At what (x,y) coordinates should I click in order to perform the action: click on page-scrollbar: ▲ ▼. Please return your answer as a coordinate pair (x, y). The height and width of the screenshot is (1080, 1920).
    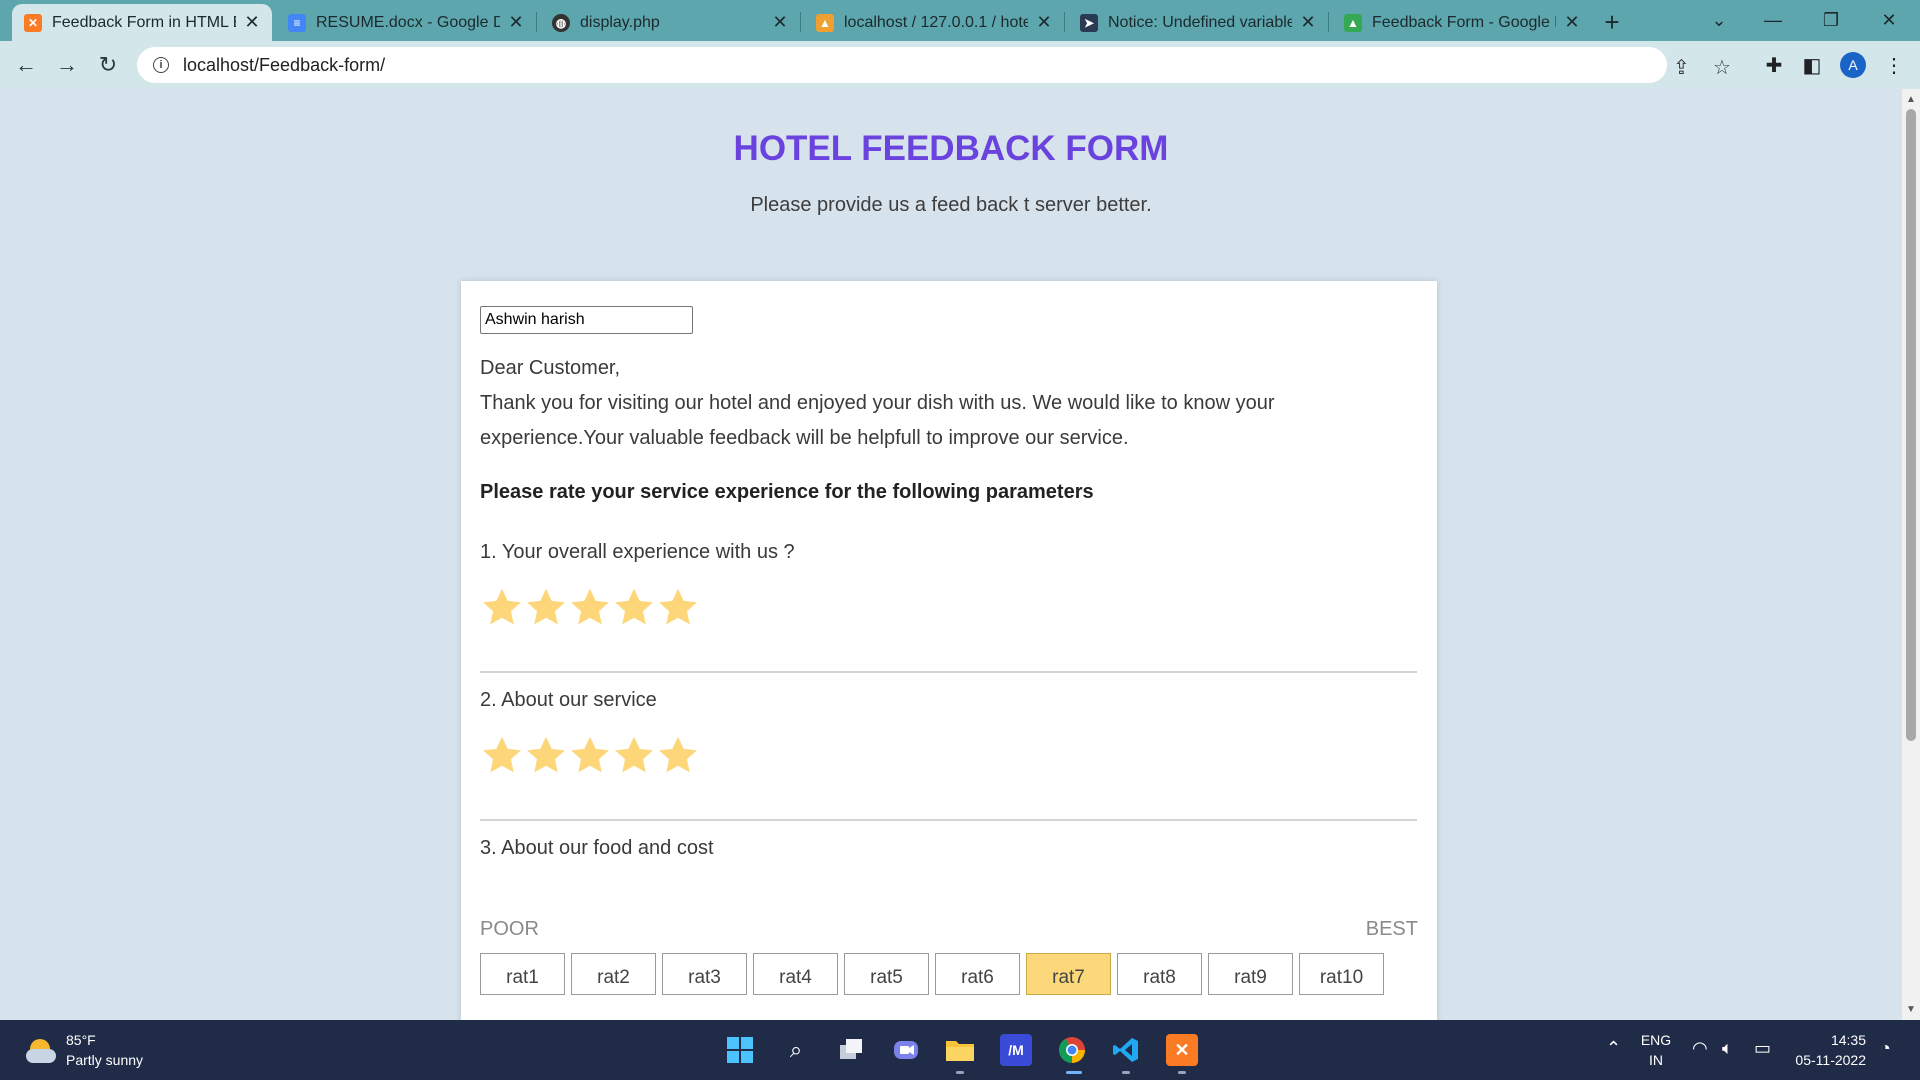
    Looking at the image, I should click on (1911, 554).